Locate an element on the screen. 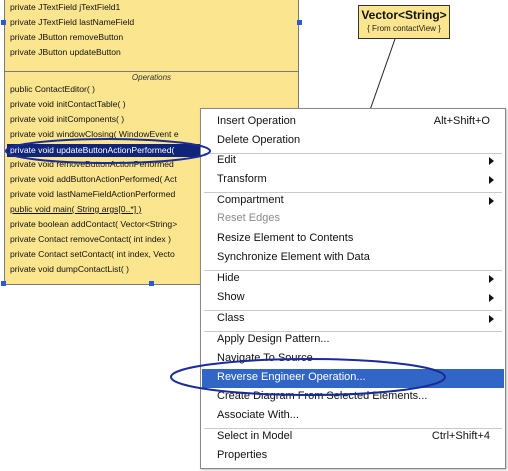 The image size is (508, 471). menu-item-shortcut: Ctrl+Shift+4 is located at coordinates (460, 436).